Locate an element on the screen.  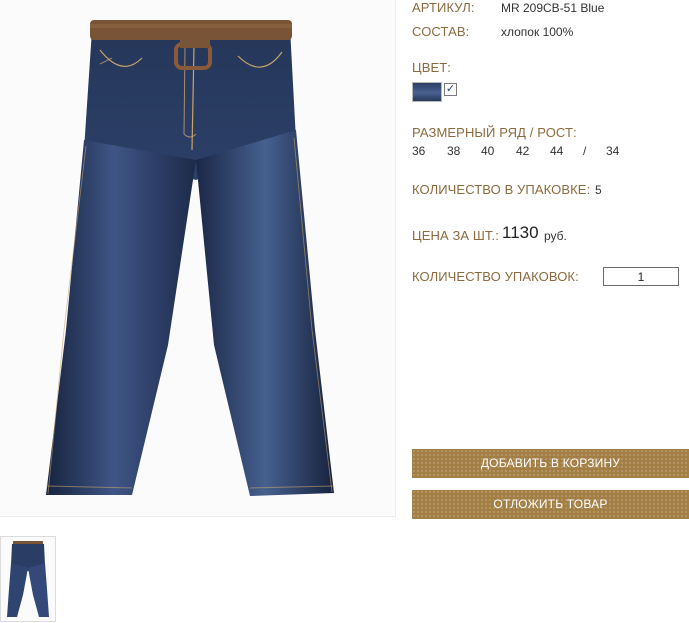
article-label: АРТИКУЛ: is located at coordinates (443, 7).